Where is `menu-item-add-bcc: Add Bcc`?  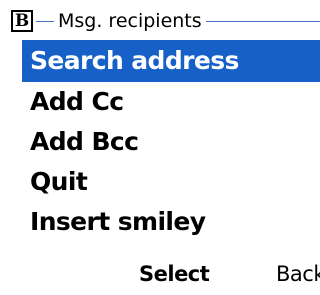 menu-item-add-bcc: Add Bcc is located at coordinates (171, 142).